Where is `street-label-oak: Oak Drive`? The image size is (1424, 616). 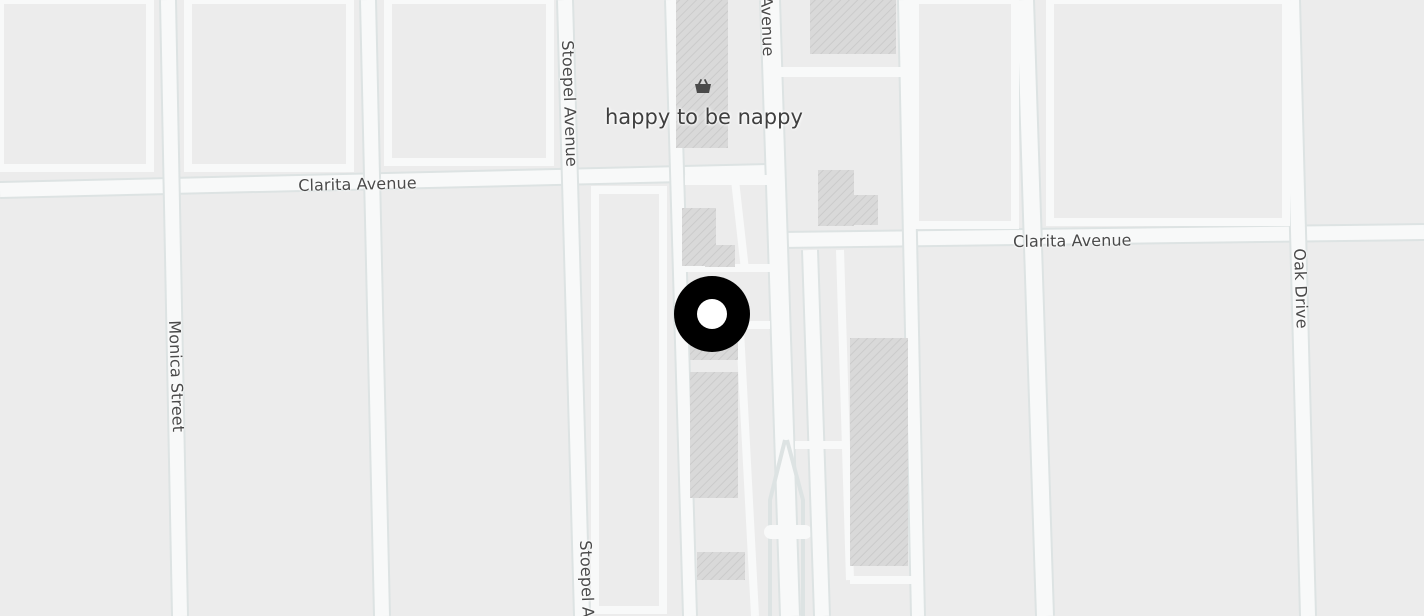 street-label-oak: Oak Drive is located at coordinates (1301, 288).